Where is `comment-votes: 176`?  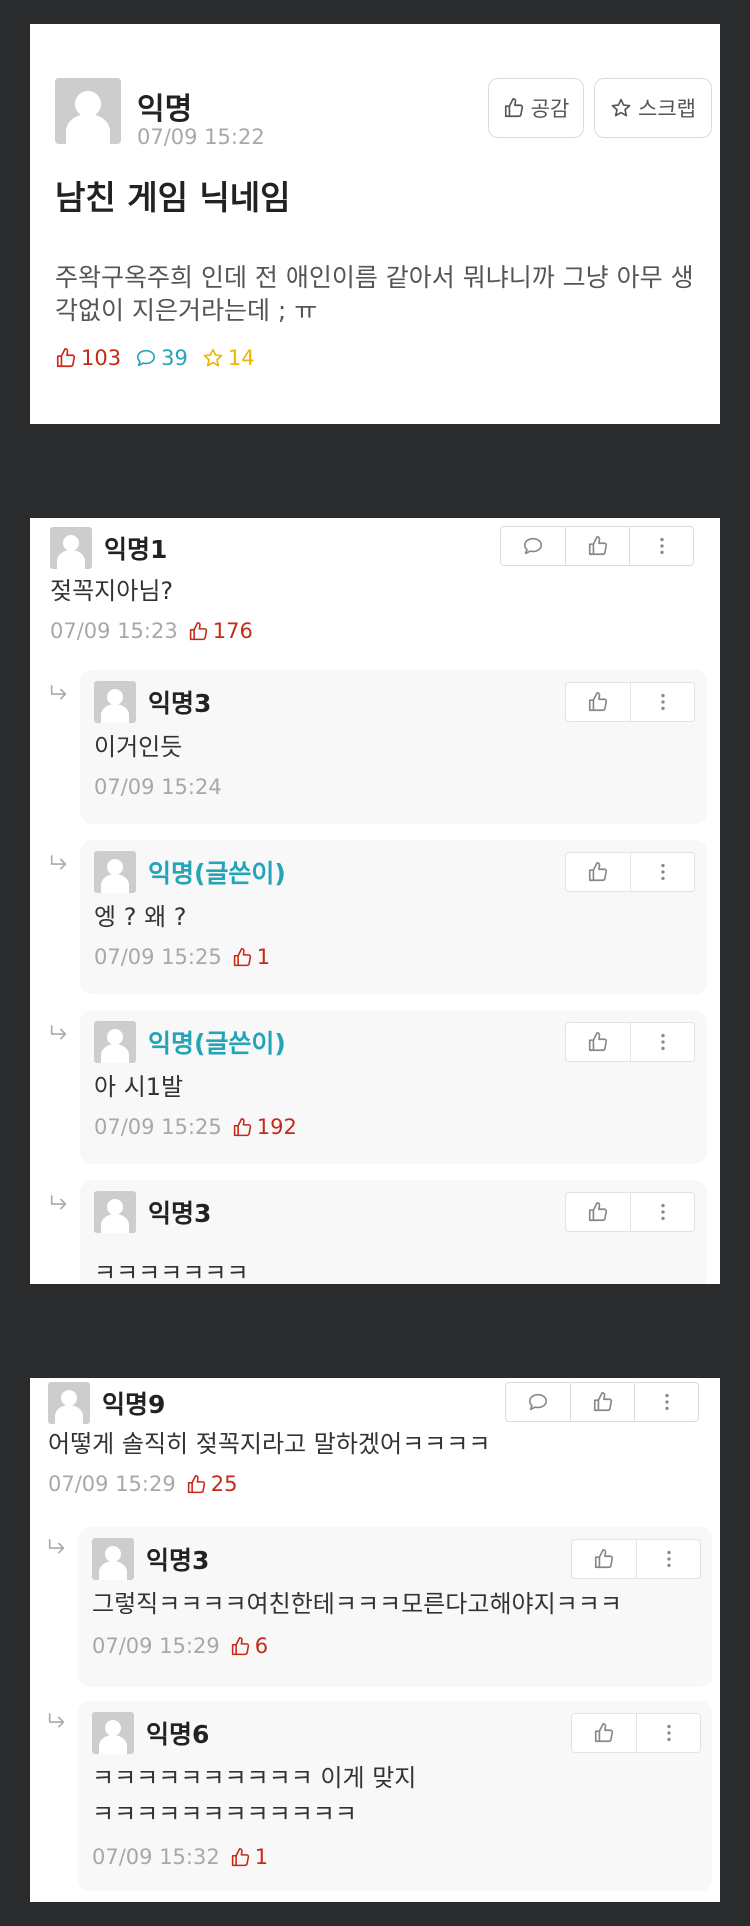
comment-votes: 176 is located at coordinates (220, 631).